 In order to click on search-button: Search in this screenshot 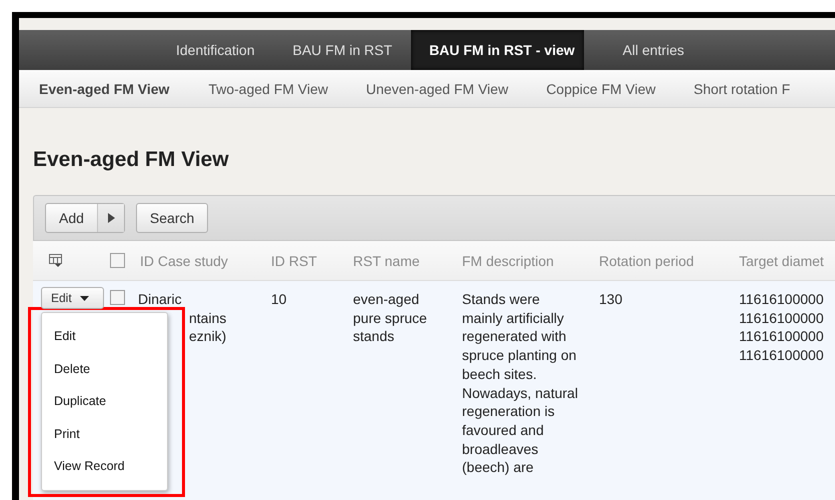, I will do `click(172, 218)`.